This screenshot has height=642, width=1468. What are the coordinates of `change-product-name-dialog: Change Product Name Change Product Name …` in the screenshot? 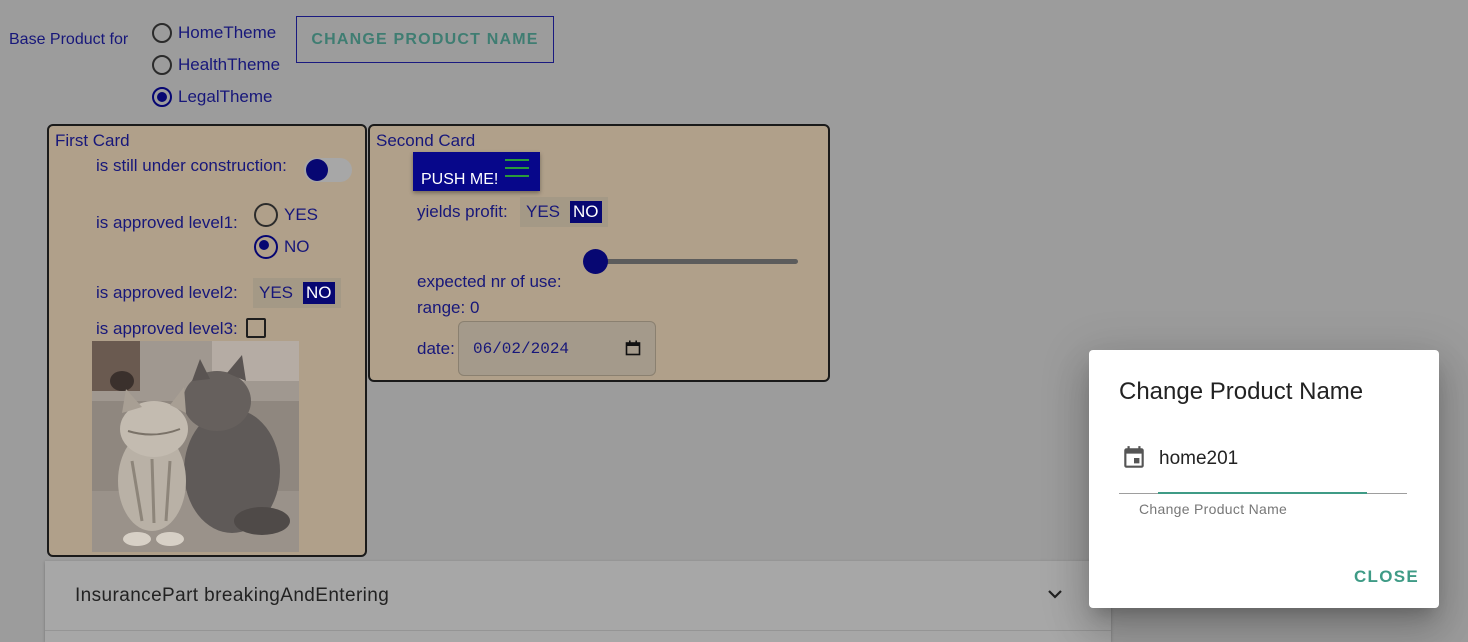 It's located at (1264, 479).